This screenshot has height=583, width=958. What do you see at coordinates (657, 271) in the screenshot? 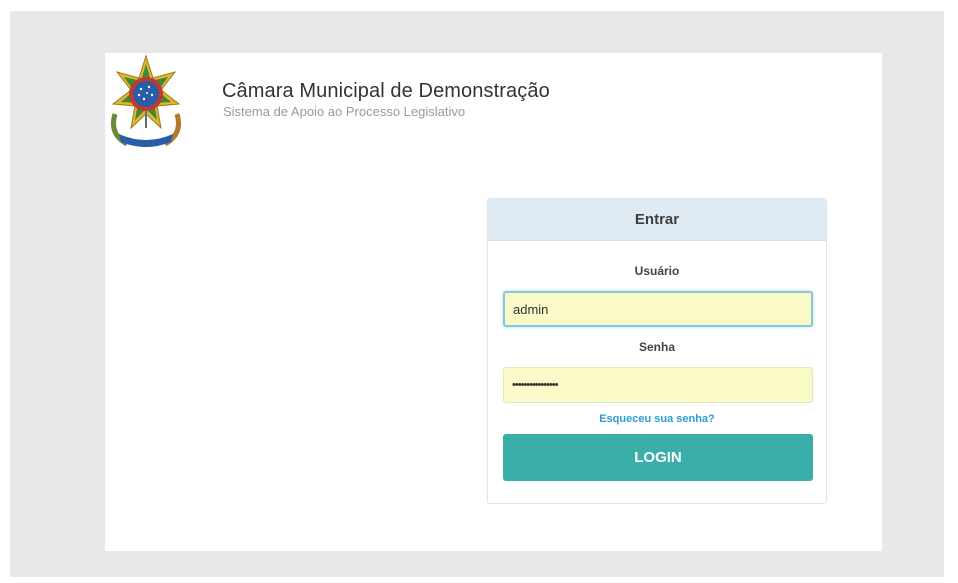
I see `username-label: Usuário` at bounding box center [657, 271].